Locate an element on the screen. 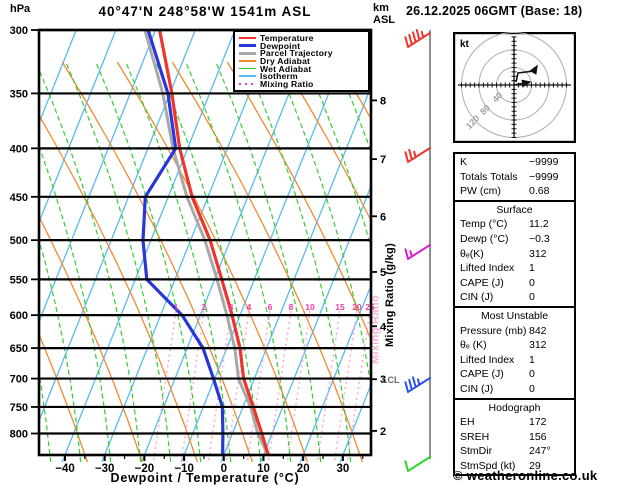 The height and width of the screenshot is (486, 629). table-row-value: 842 is located at coordinates (538, 330).